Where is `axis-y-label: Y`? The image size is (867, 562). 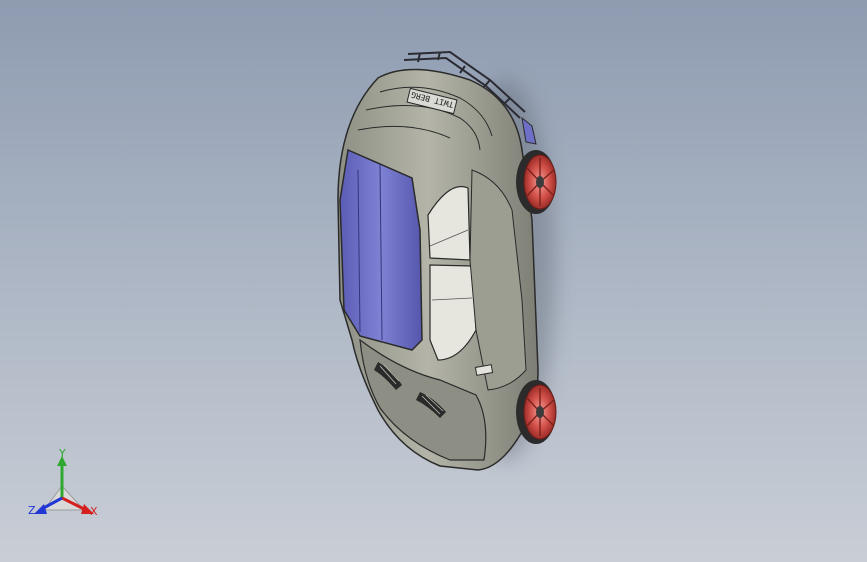
axis-y-label: Y is located at coordinates (62, 453).